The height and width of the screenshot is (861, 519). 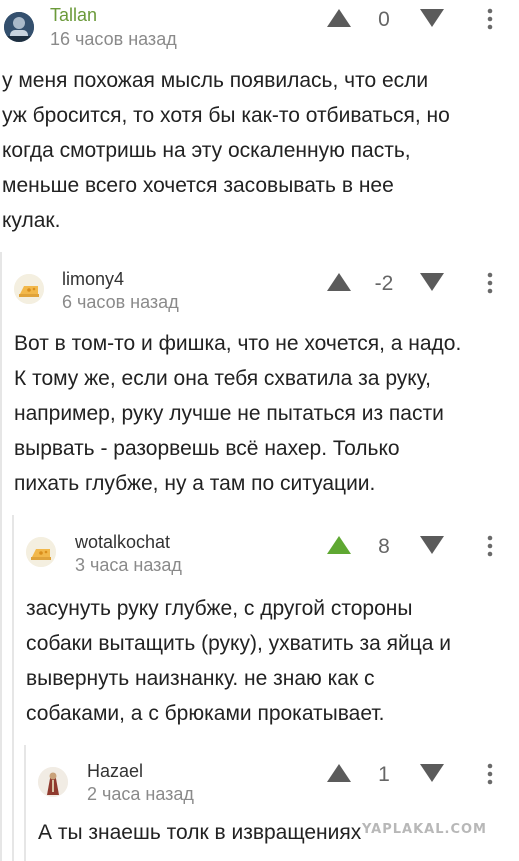 What do you see at coordinates (128, 565) in the screenshot?
I see `comment-timestamp: 3 часа назад` at bounding box center [128, 565].